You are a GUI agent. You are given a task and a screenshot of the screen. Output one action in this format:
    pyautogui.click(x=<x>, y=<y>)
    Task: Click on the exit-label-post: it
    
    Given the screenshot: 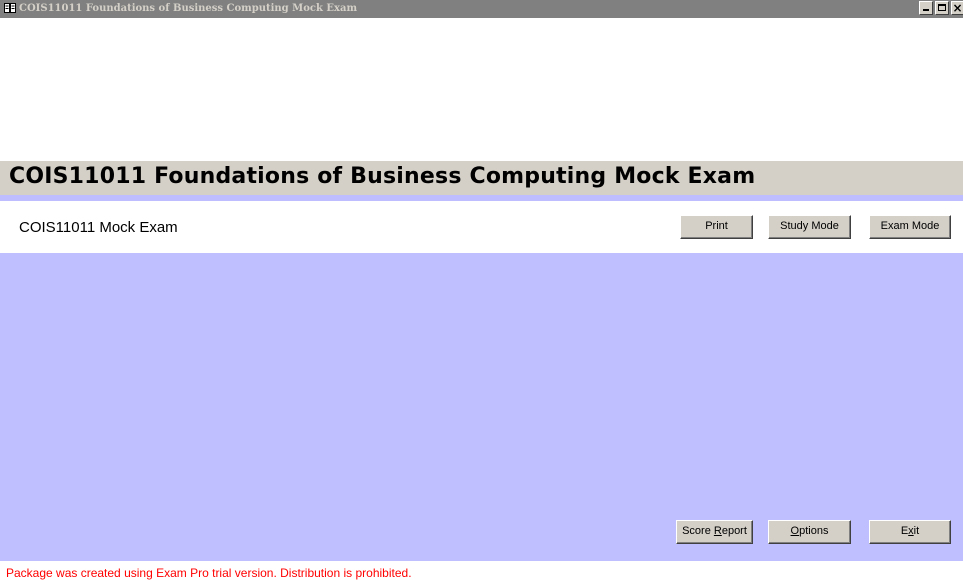 What is the action you would take?
    pyautogui.click(x=916, y=531)
    